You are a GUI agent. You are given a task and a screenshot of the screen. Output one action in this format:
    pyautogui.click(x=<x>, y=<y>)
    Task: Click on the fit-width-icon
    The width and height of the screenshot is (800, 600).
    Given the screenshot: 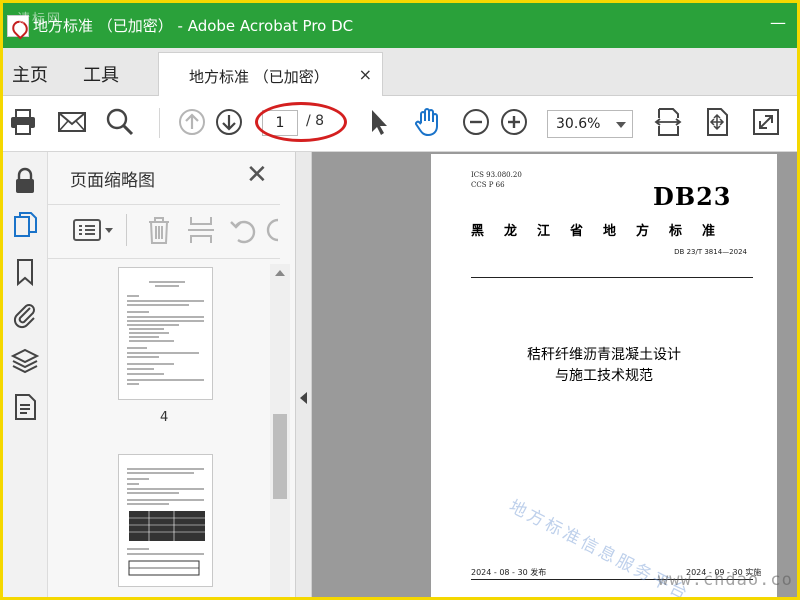 What is the action you would take?
    pyautogui.click(x=668, y=122)
    